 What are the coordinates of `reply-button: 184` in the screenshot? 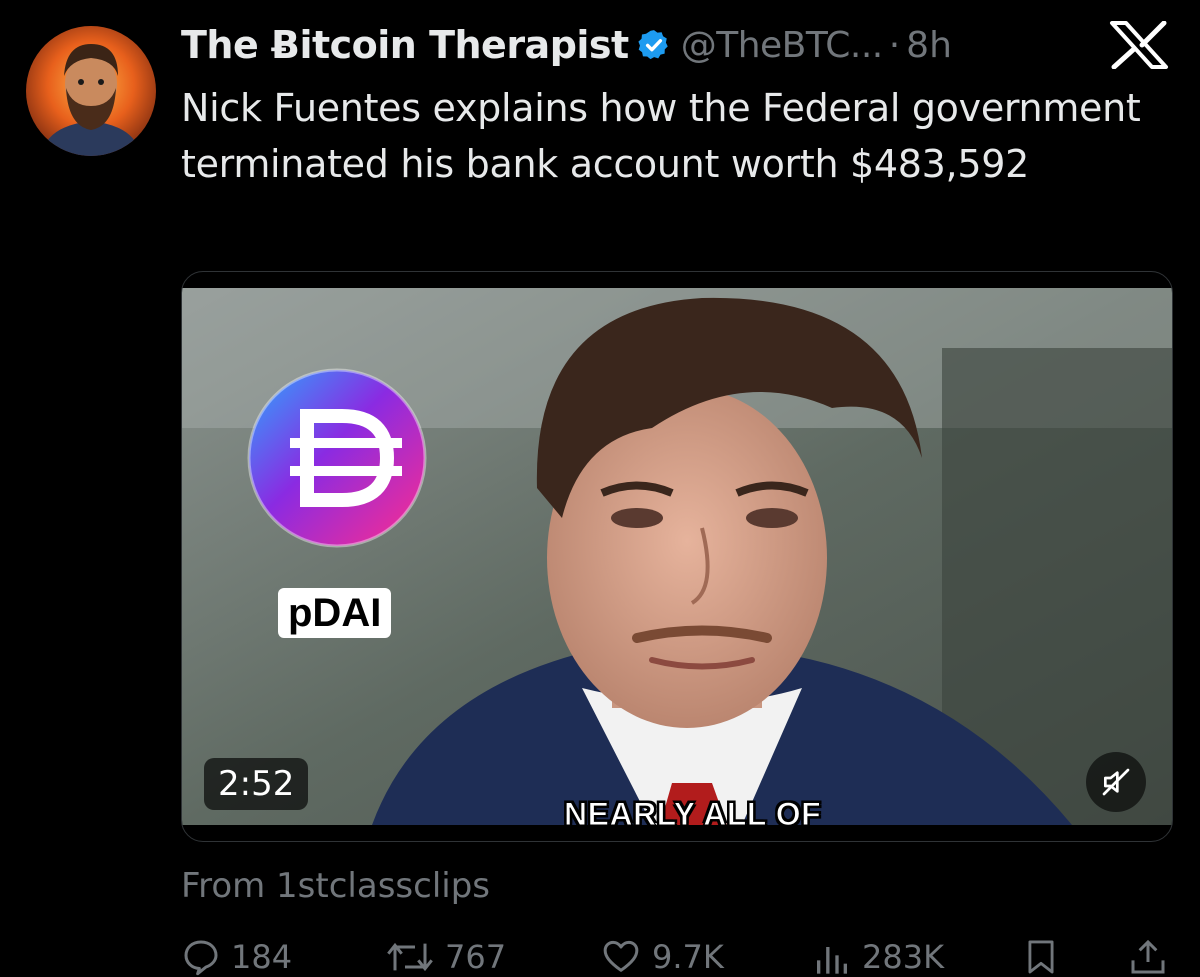 It's located at (236, 956).